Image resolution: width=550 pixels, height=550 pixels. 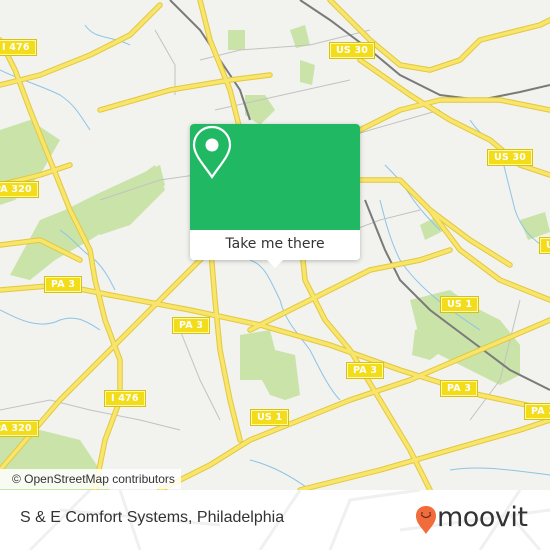 I want to click on take-me-there-button: Take me there, so click(x=275, y=245).